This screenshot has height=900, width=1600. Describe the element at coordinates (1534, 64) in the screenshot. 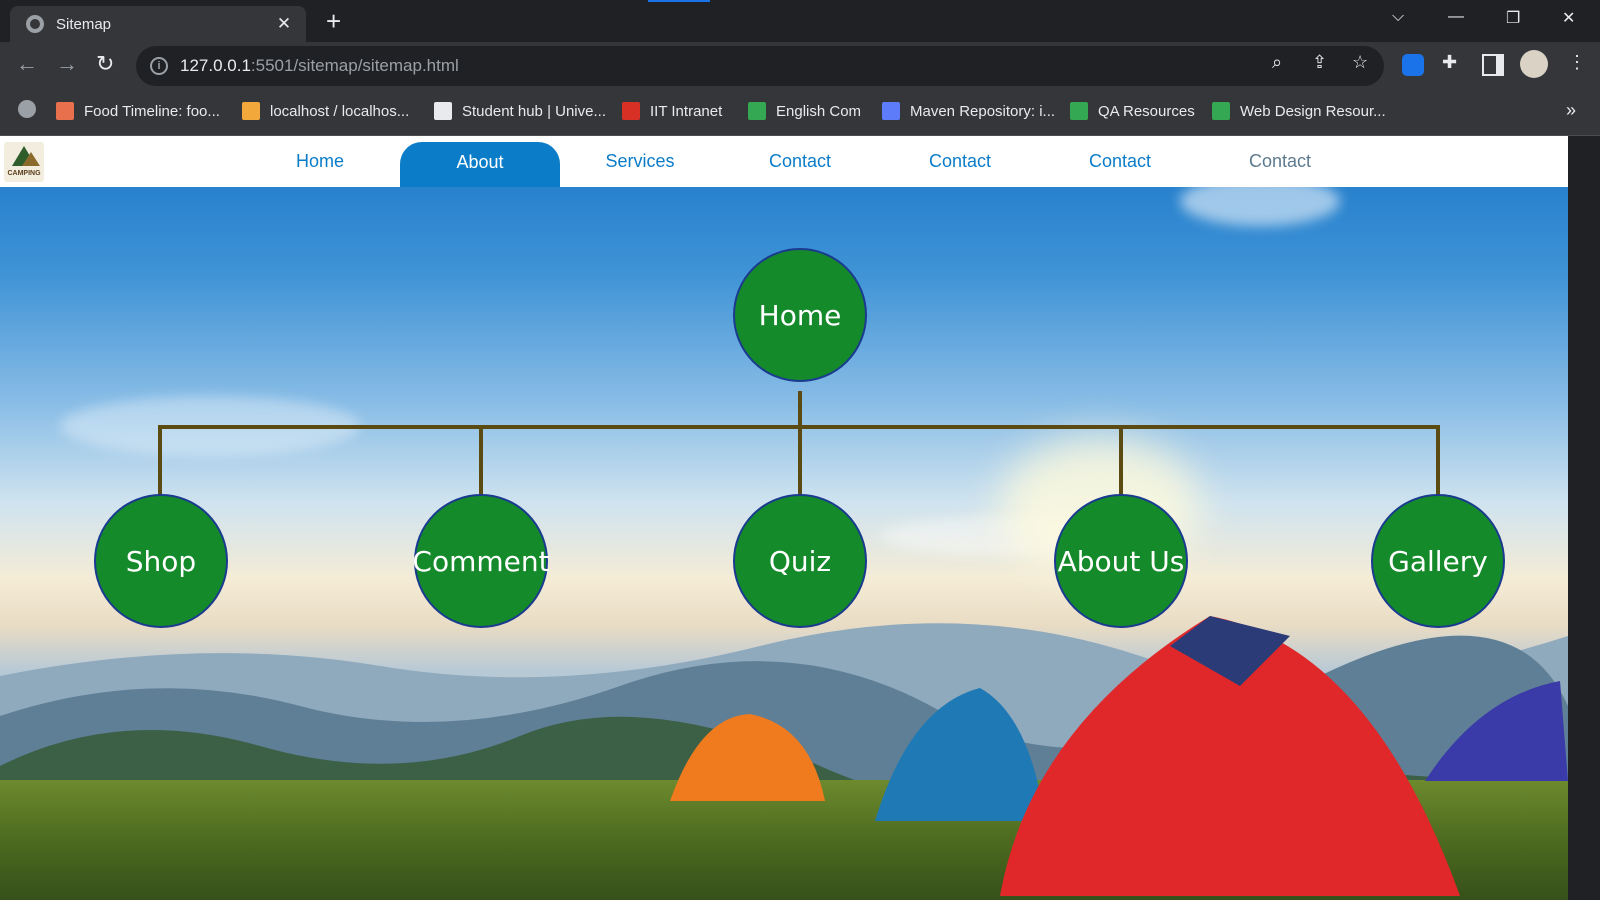

I see `profile-avatar` at that location.